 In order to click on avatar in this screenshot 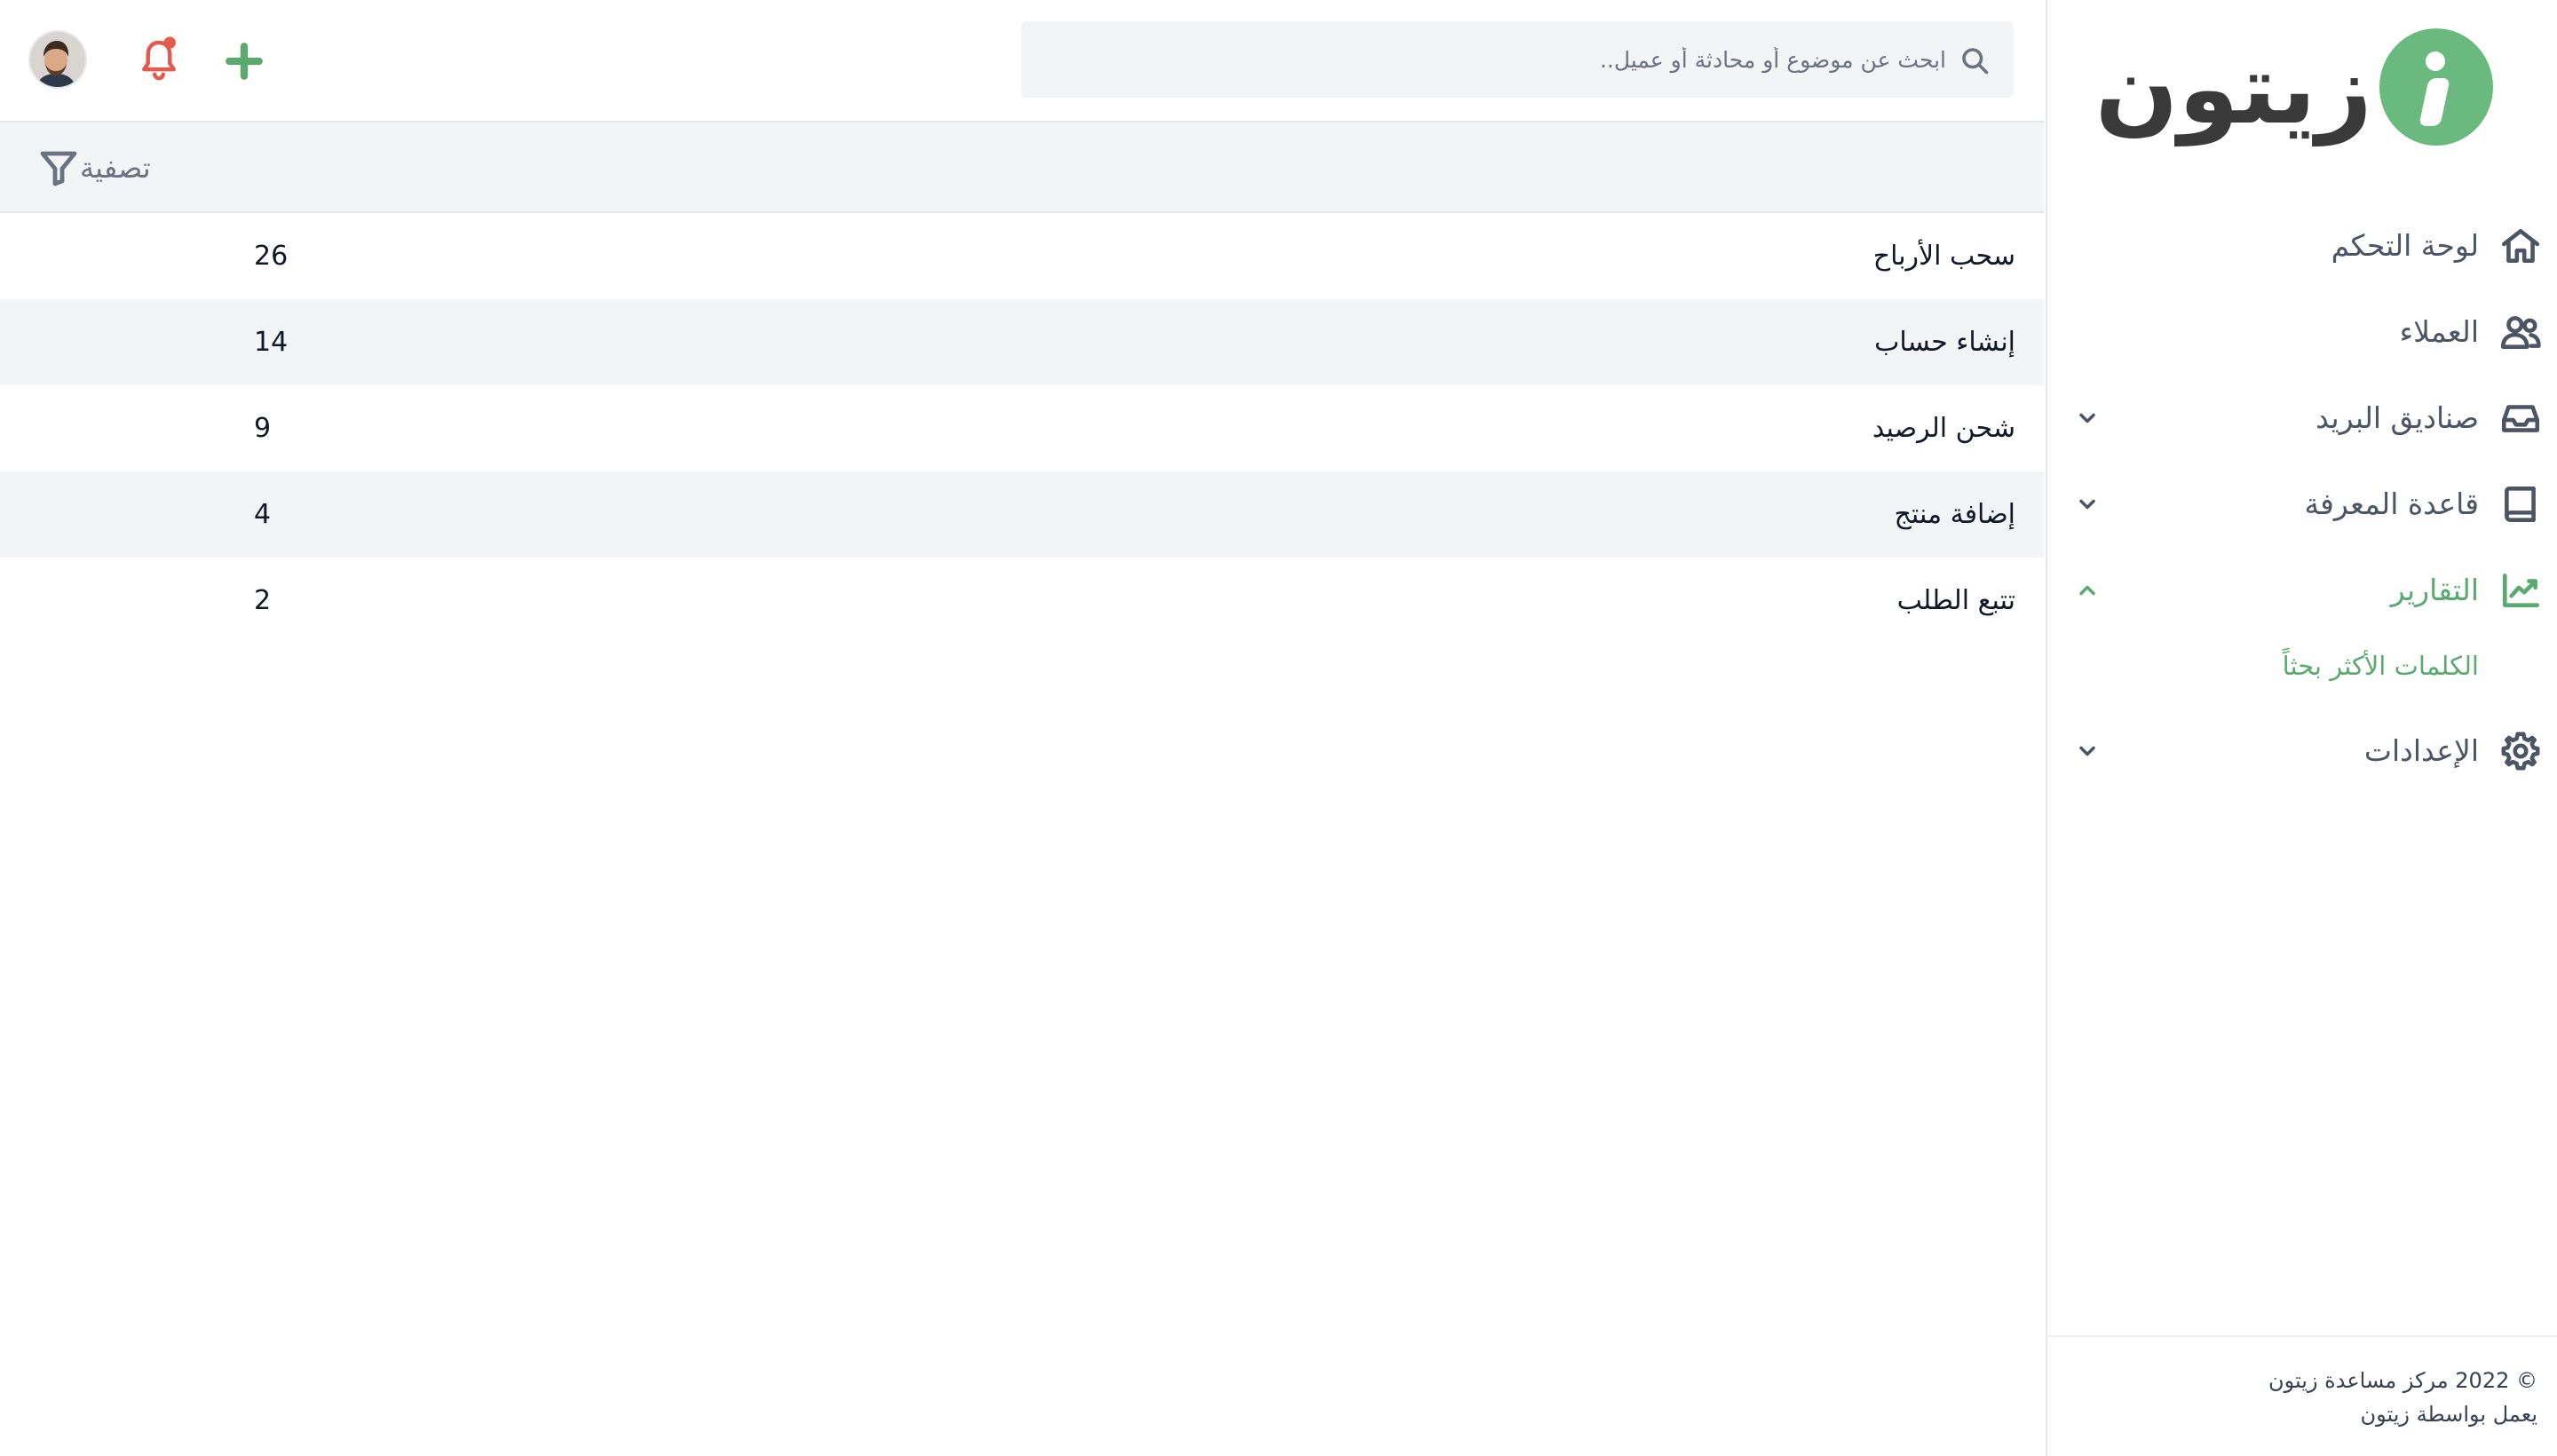, I will do `click(57, 60)`.